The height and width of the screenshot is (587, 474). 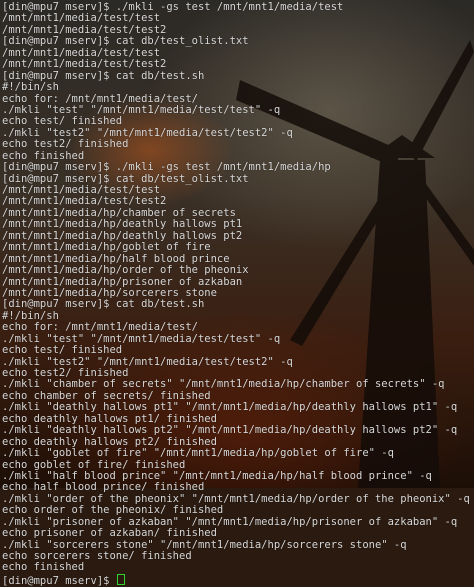 I want to click on terminal-line: #!/bin/sh, so click(x=30, y=87).